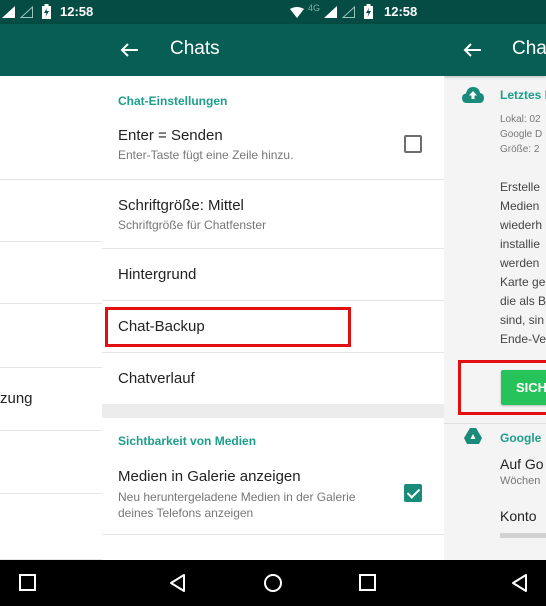 The height and width of the screenshot is (606, 546). Describe the element at coordinates (522, 320) in the screenshot. I see `description-line: sind, sin` at that location.